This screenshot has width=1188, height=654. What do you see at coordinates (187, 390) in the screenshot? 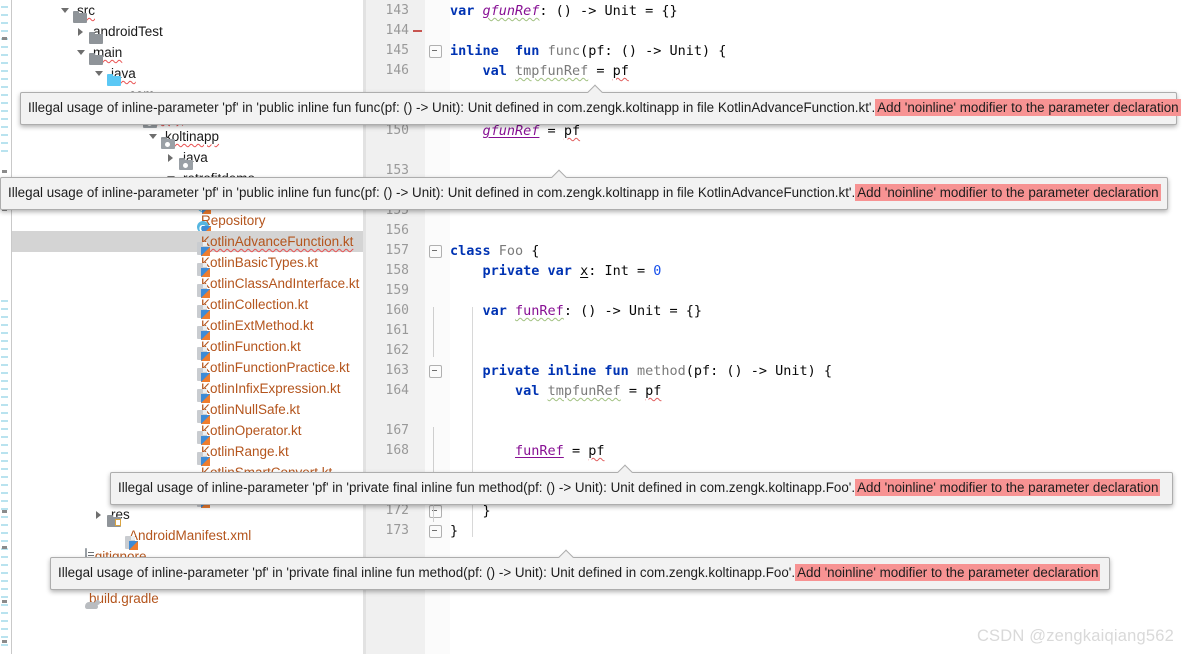
I see `tree-row: KotlinInfixExpression.kt` at bounding box center [187, 390].